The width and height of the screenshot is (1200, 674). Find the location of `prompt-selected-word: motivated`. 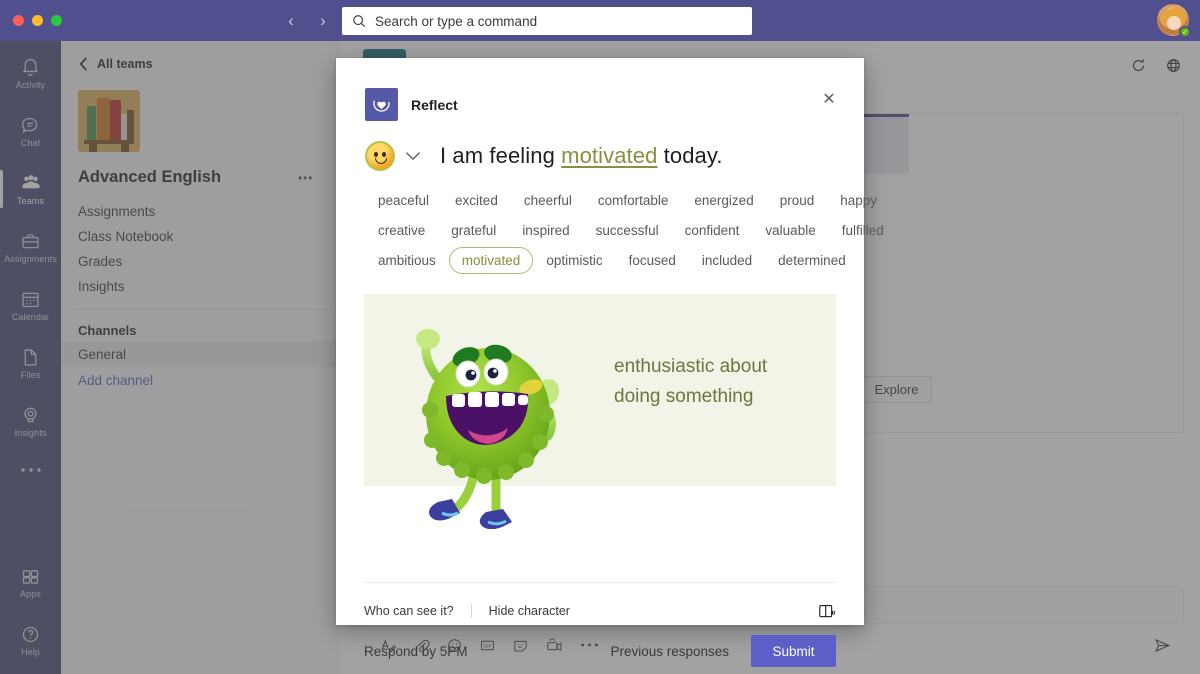

prompt-selected-word: motivated is located at coordinates (609, 155).